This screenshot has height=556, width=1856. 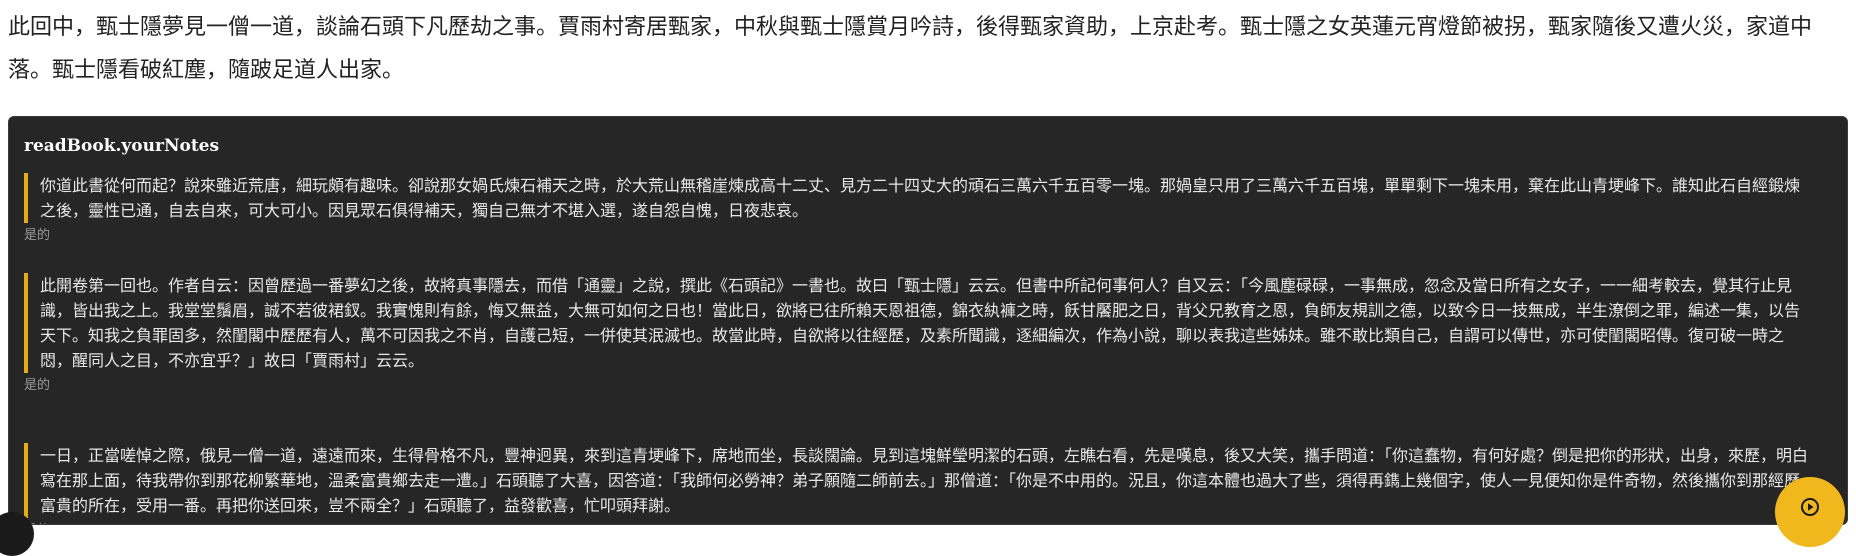 I want to click on play-circle-icon, so click(x=1810, y=507).